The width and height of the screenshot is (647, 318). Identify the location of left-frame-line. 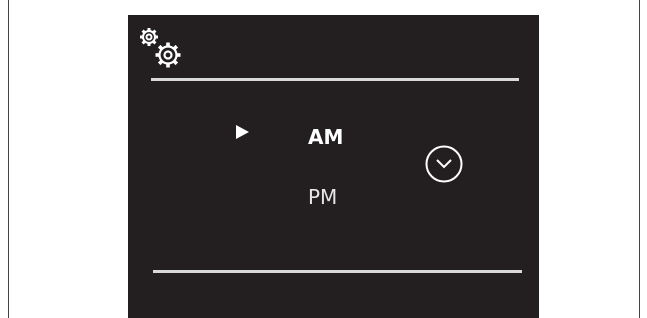
(8, 159).